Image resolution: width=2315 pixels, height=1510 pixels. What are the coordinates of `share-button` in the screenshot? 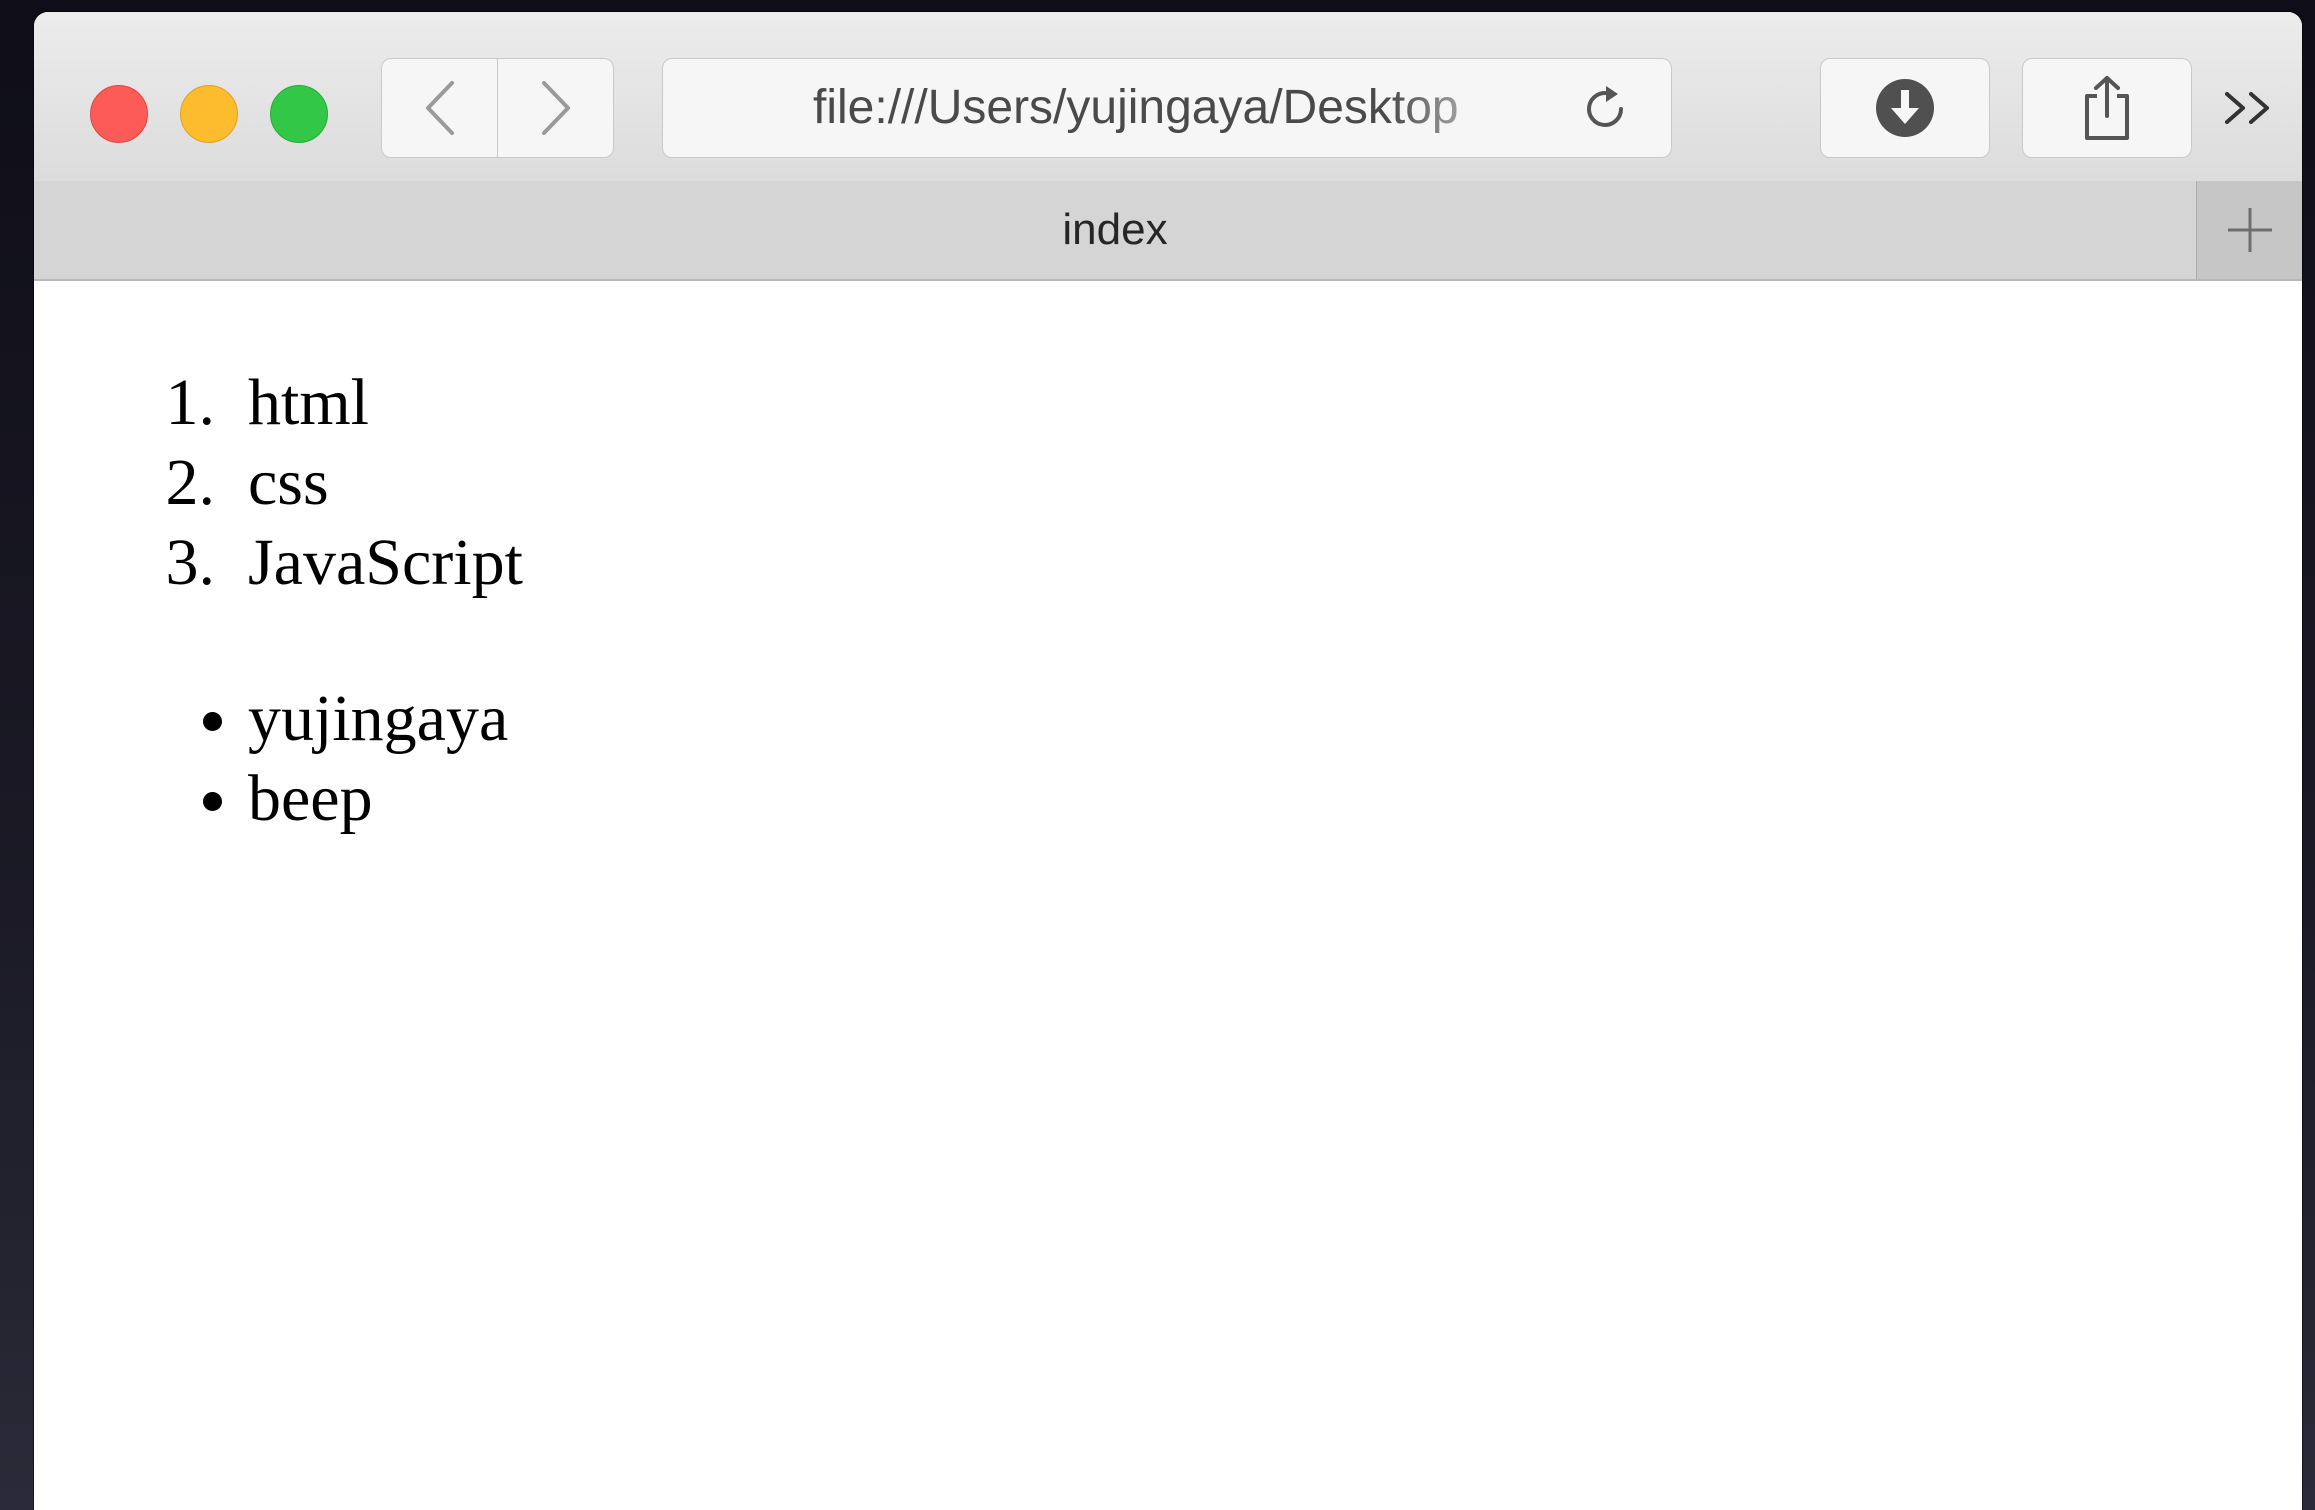 It's located at (2107, 108).